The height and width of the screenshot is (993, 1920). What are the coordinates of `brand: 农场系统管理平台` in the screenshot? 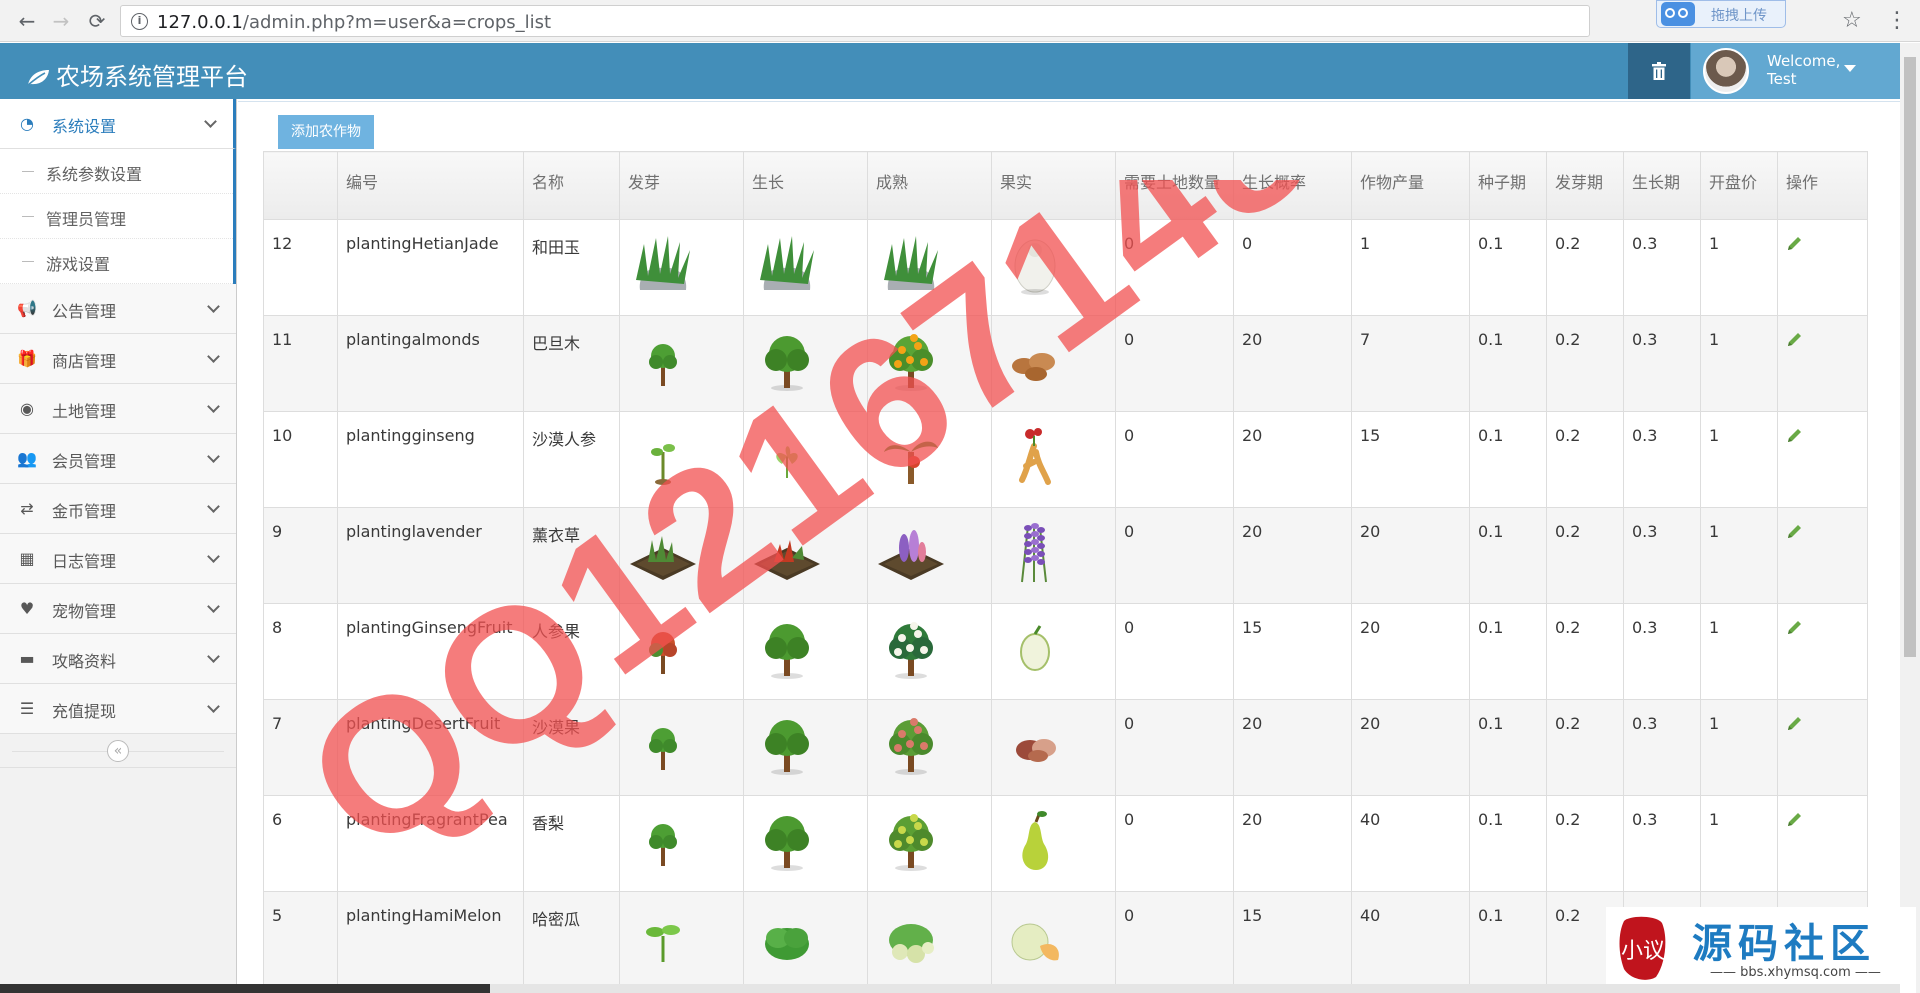 It's located at (137, 74).